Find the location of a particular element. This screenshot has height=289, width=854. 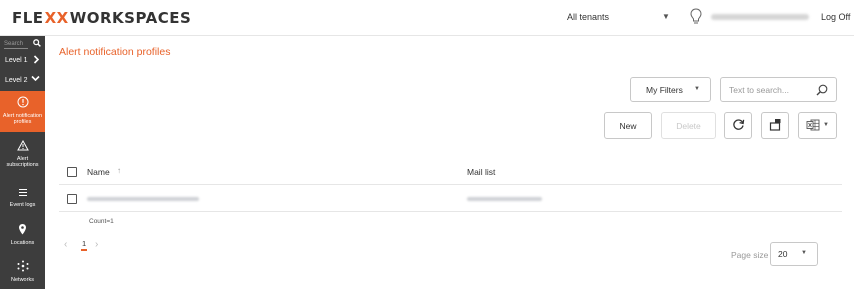

sidebar-item-label: subscriptions is located at coordinates (22, 165).